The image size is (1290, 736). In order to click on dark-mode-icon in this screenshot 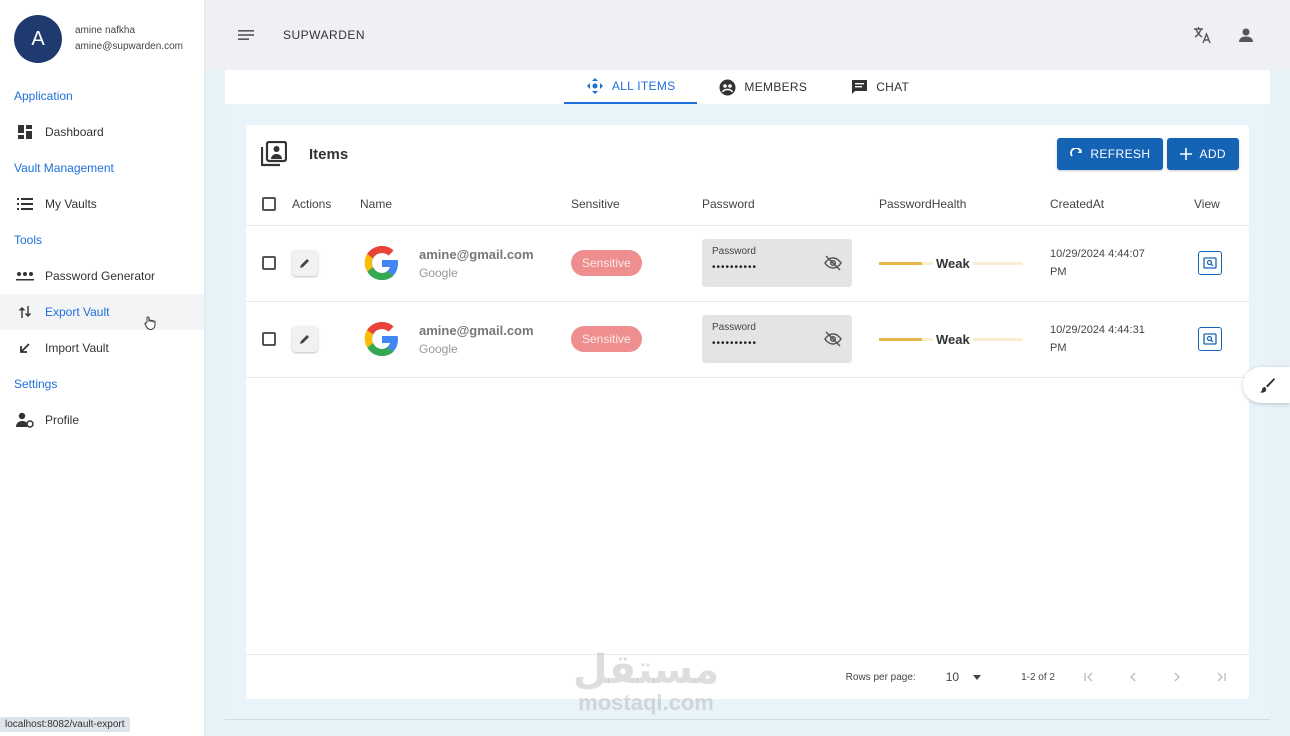, I will do `click(1158, 35)`.